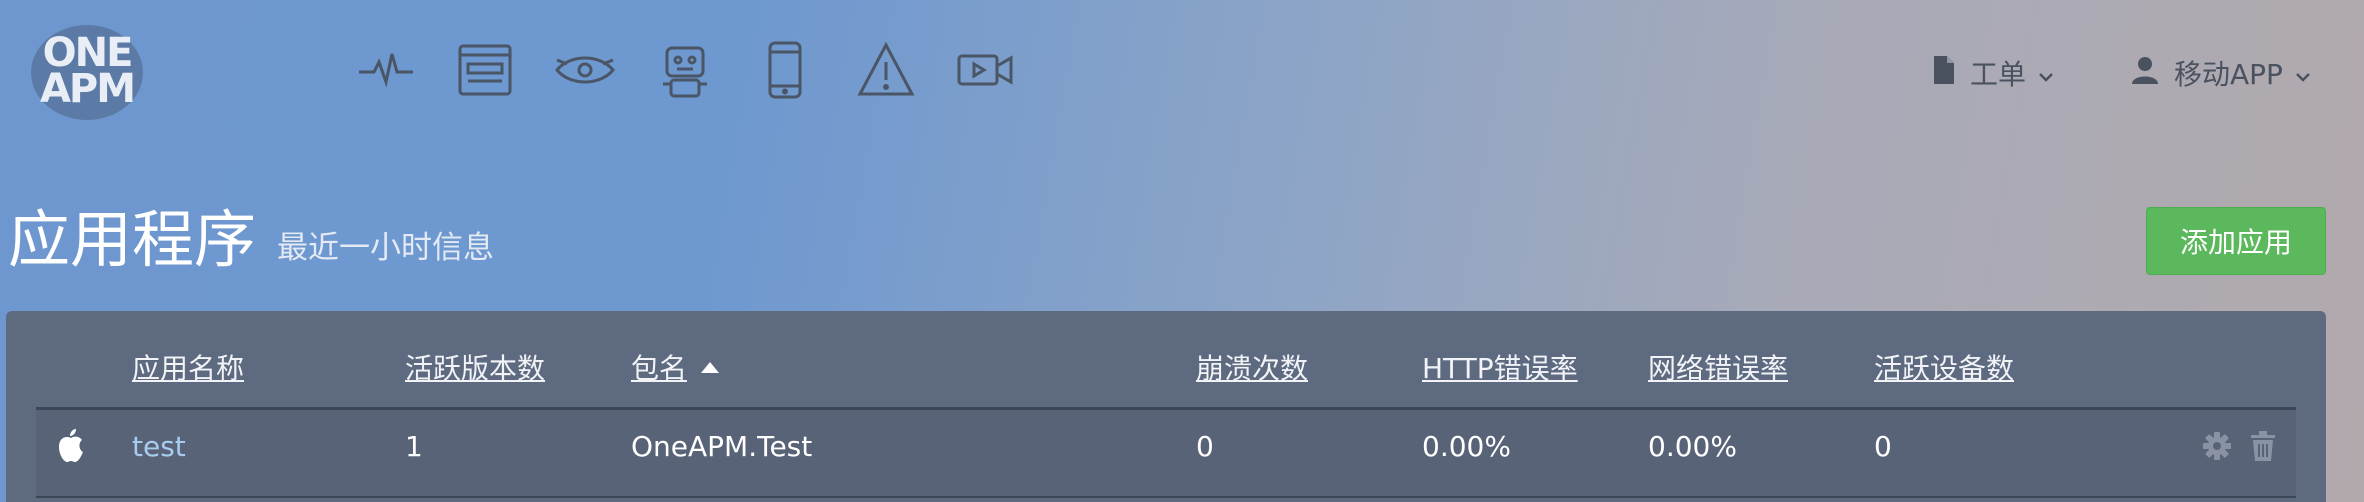 The width and height of the screenshot is (2364, 502). What do you see at coordinates (1500, 369) in the screenshot?
I see `column-header-http-error: HTTP错误率` at bounding box center [1500, 369].